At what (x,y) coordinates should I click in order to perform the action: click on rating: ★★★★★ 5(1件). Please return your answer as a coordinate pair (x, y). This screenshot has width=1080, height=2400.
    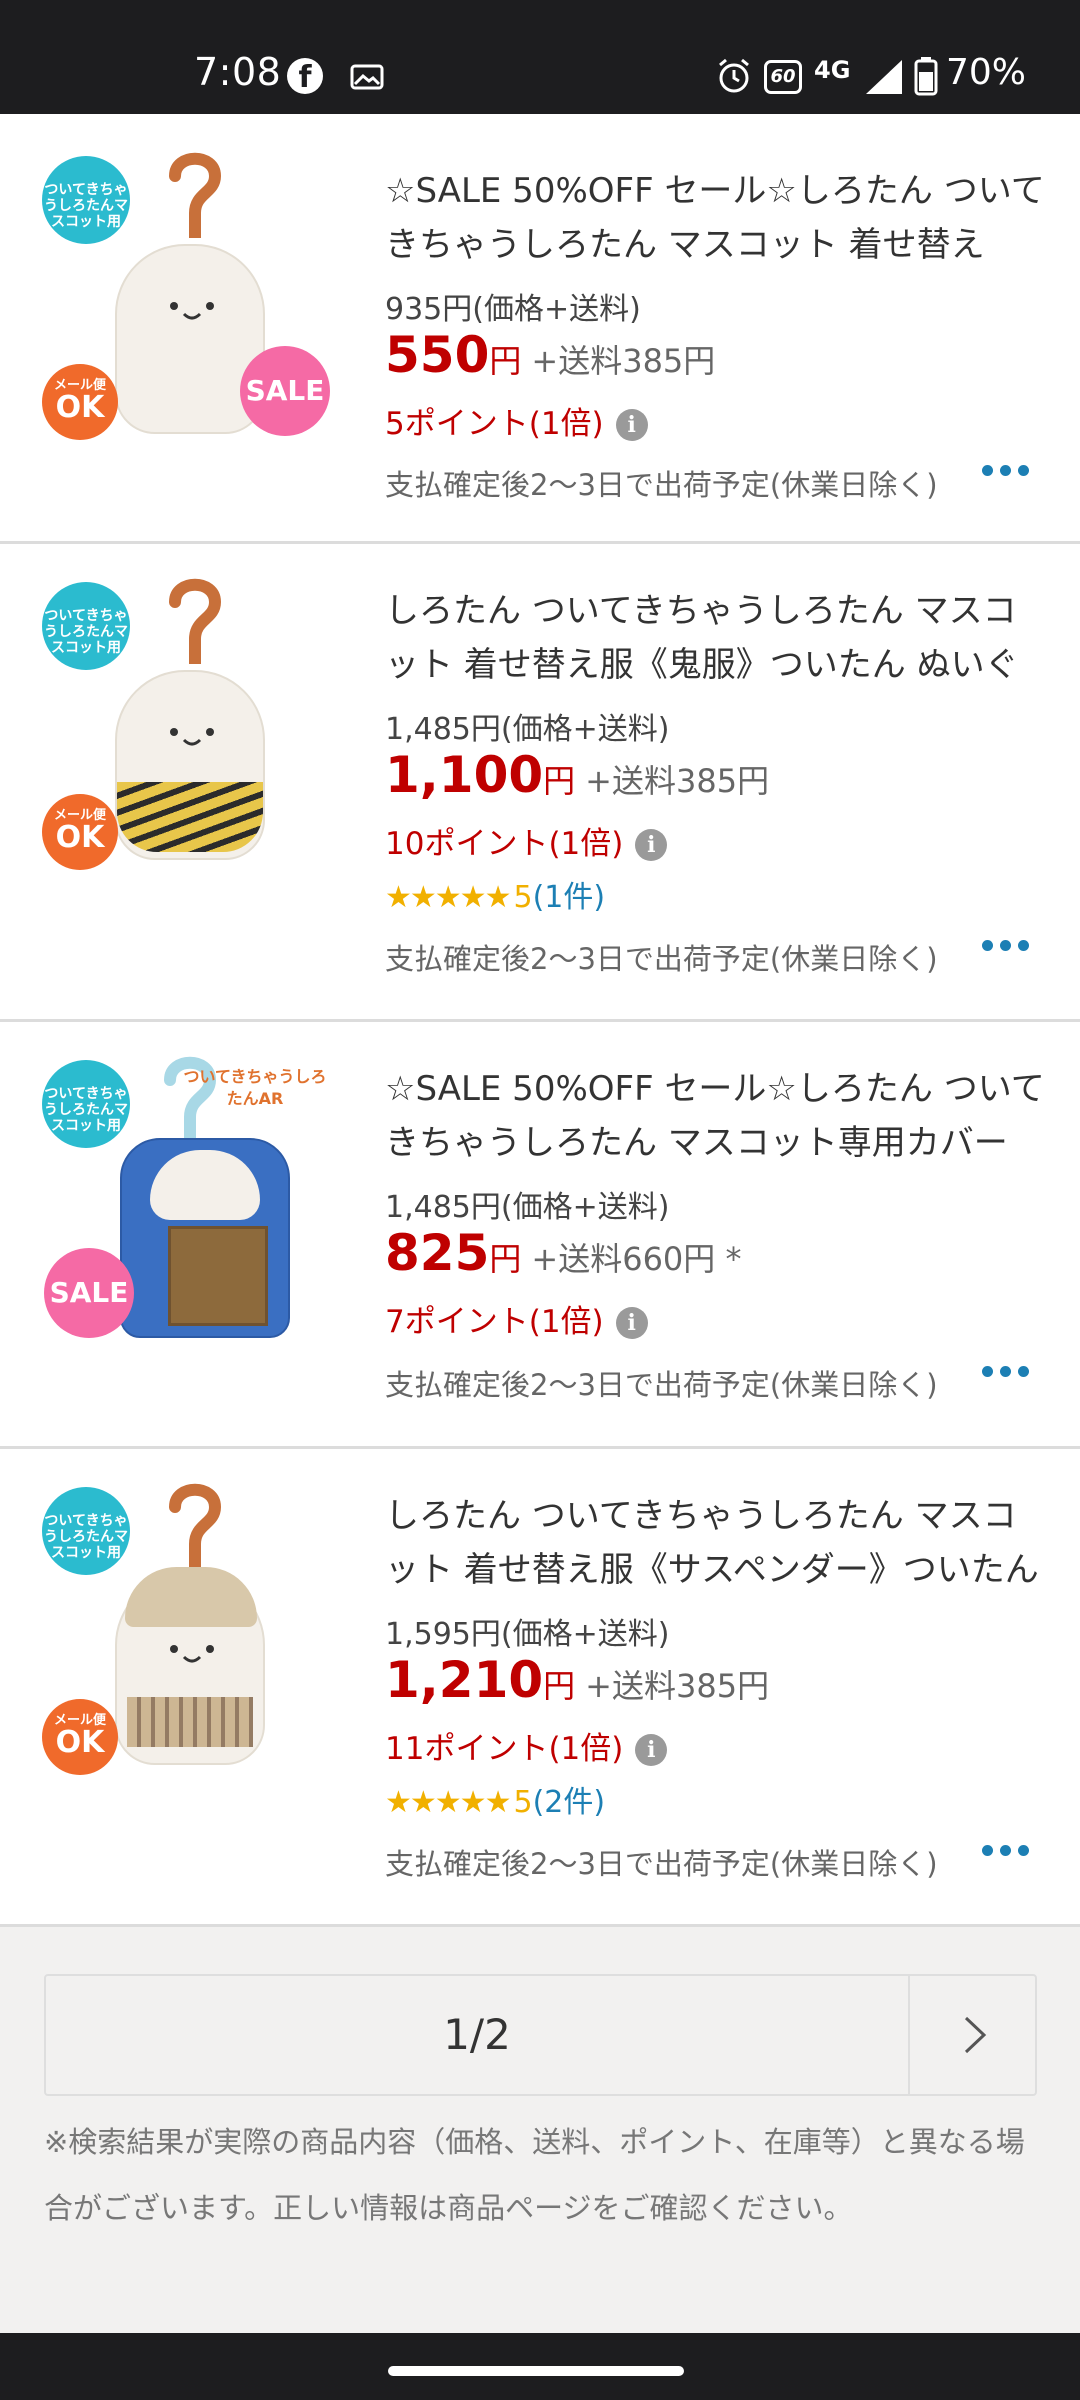
    Looking at the image, I should click on (495, 894).